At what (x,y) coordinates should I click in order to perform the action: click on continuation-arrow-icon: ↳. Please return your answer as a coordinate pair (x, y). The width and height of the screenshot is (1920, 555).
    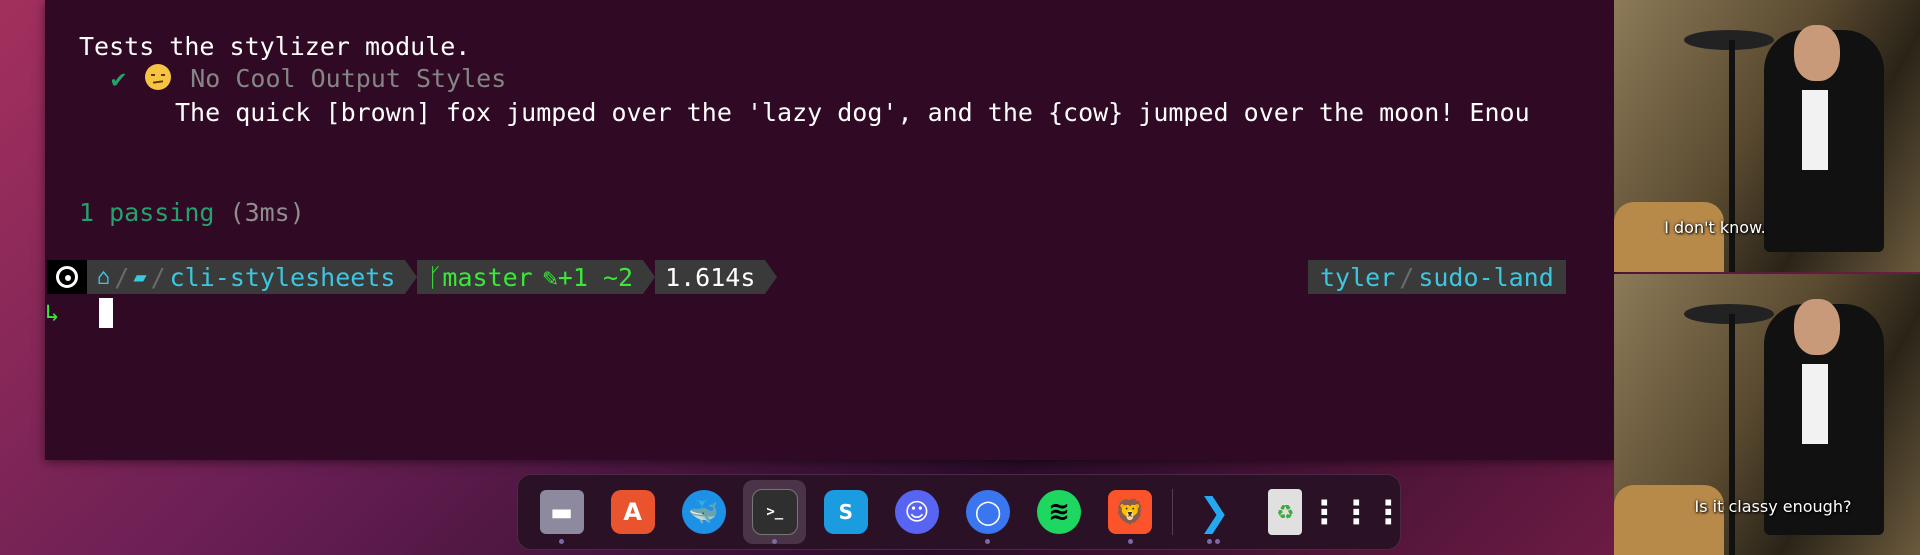
    Looking at the image, I should click on (52, 313).